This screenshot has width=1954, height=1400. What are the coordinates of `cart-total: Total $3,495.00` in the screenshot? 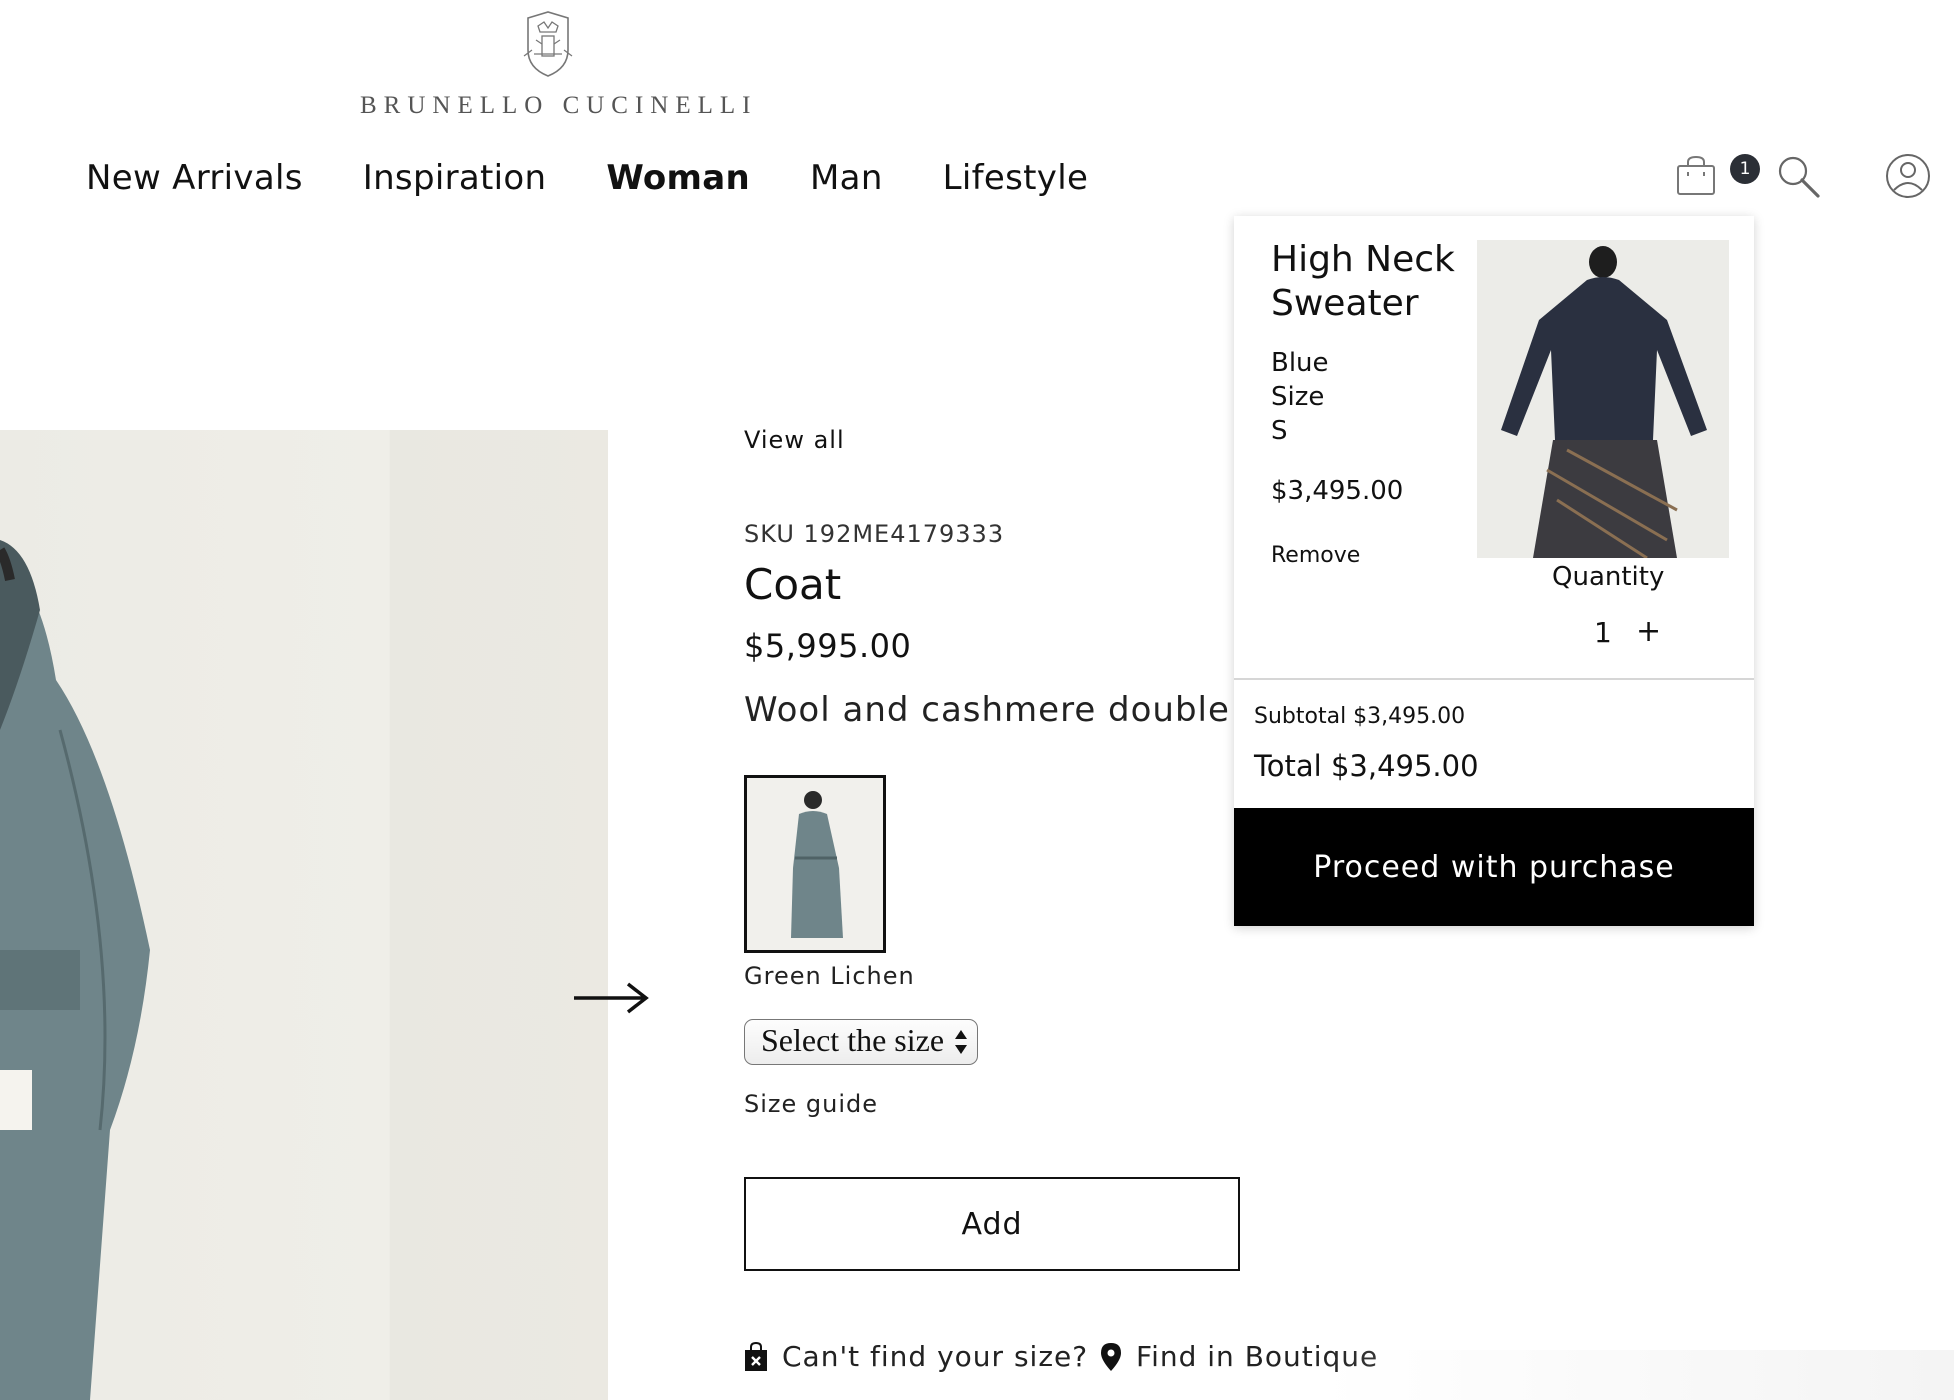 It's located at (1366, 766).